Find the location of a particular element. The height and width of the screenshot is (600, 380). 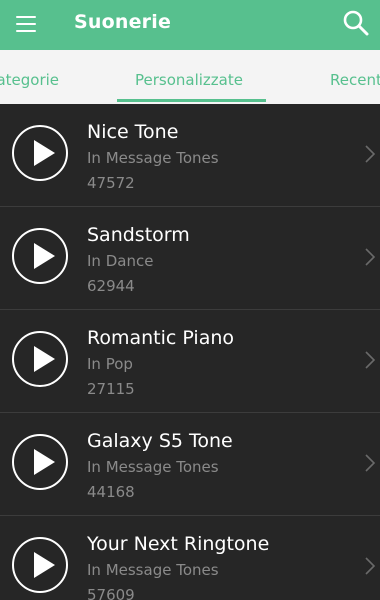

ringtone-category: In Pop is located at coordinates (110, 364).